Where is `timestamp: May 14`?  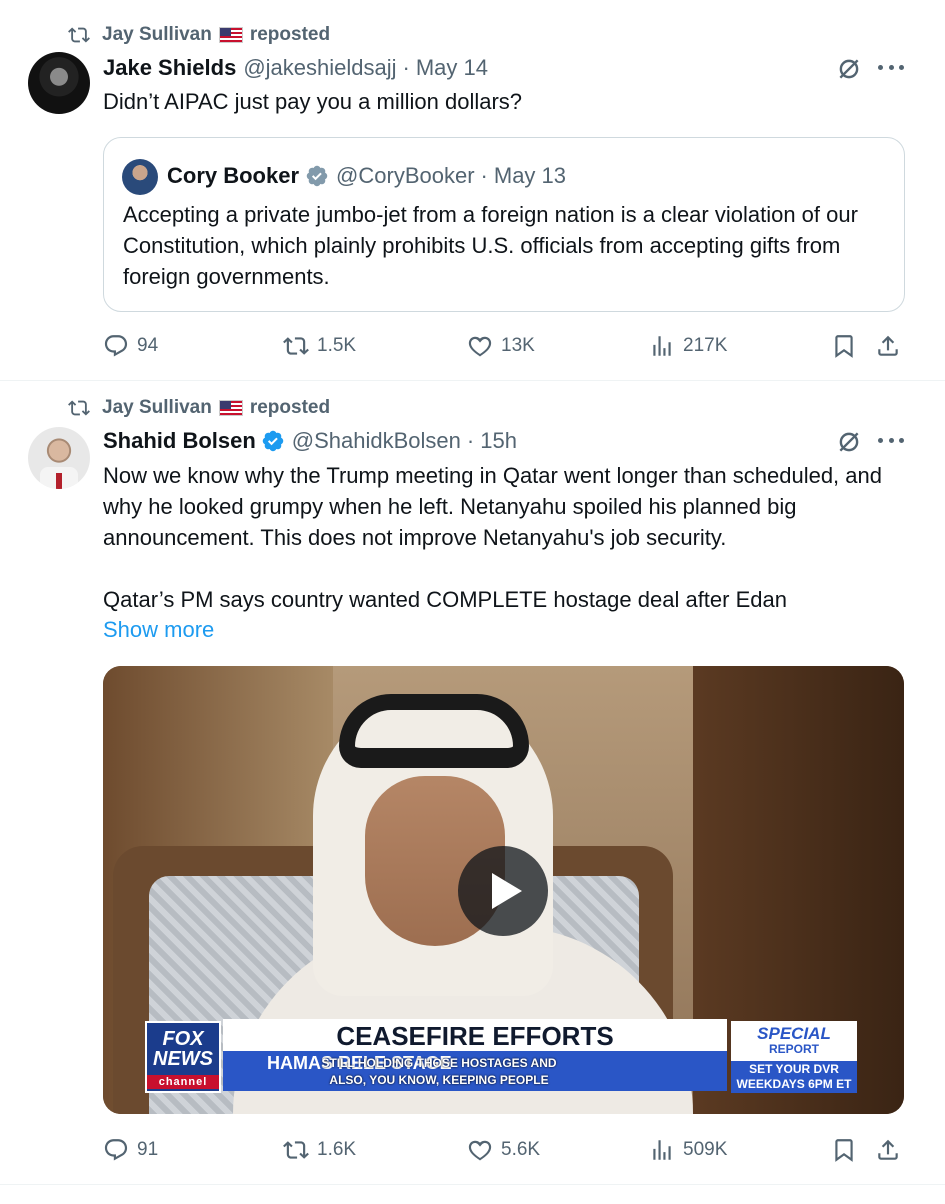
timestamp: May 14 is located at coordinates (452, 68).